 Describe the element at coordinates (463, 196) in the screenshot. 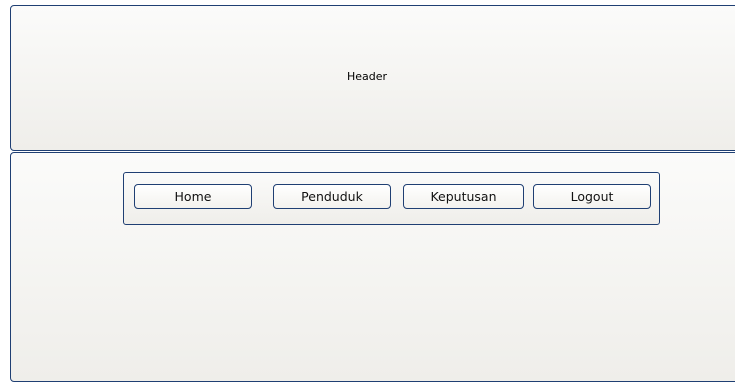

I see `keputusan-button: Keputusan` at that location.